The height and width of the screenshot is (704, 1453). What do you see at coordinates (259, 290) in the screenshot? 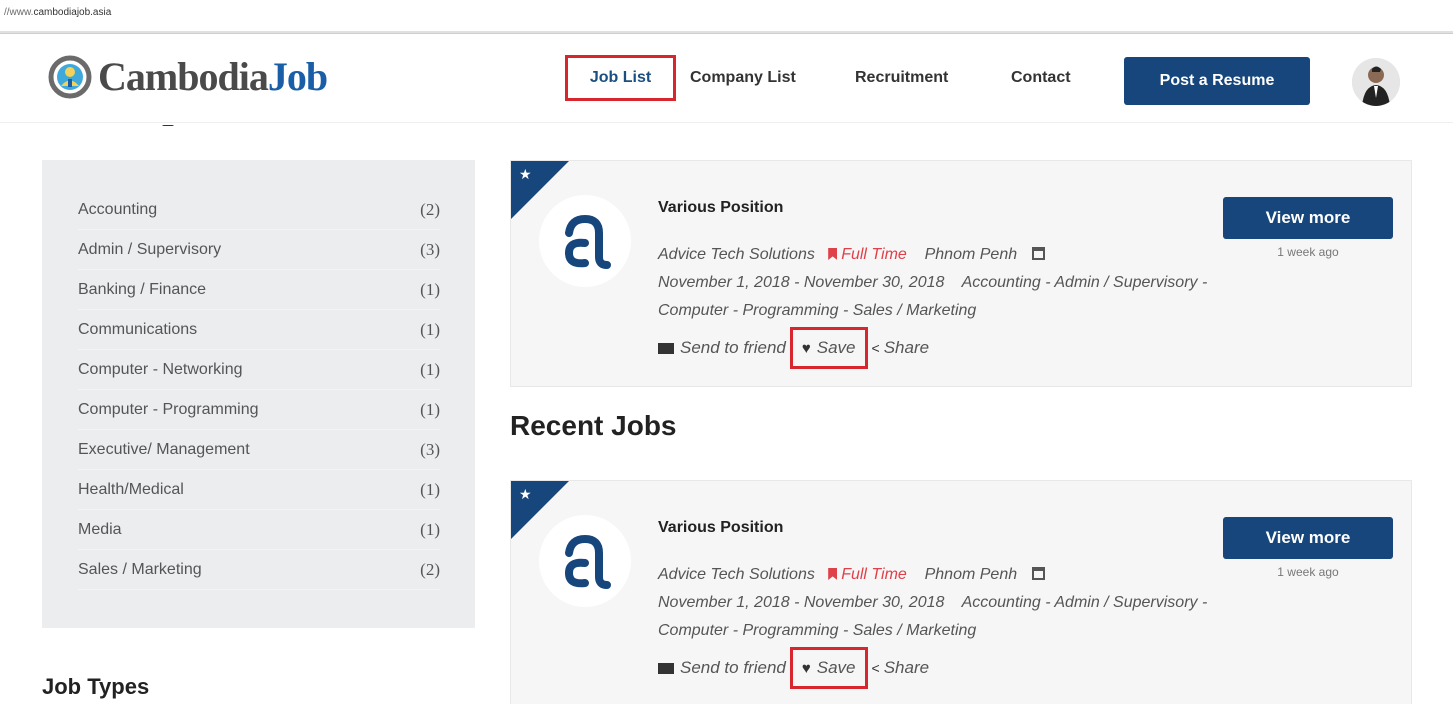
I see `category-item: Banking / Finance (1)` at bounding box center [259, 290].